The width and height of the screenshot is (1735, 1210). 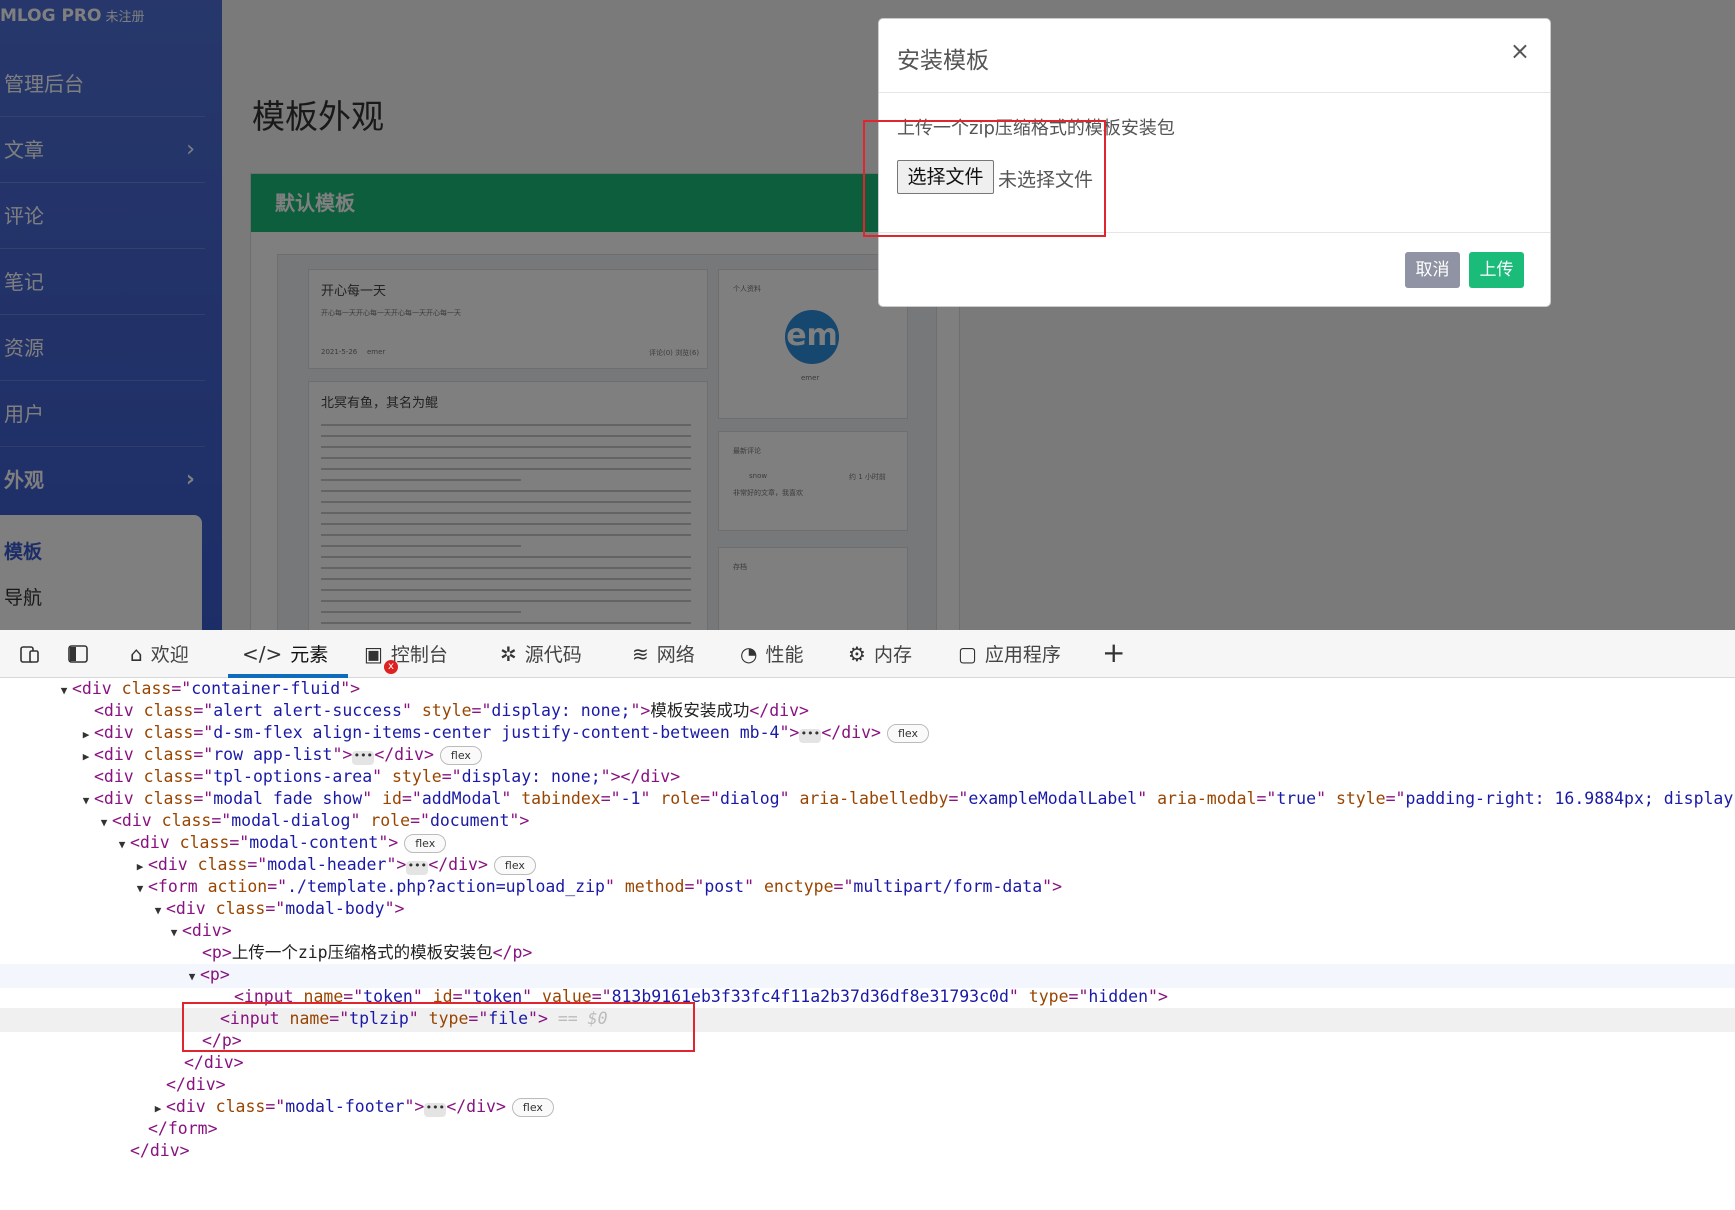 What do you see at coordinates (78, 654) in the screenshot?
I see `dock-panel-icon` at bounding box center [78, 654].